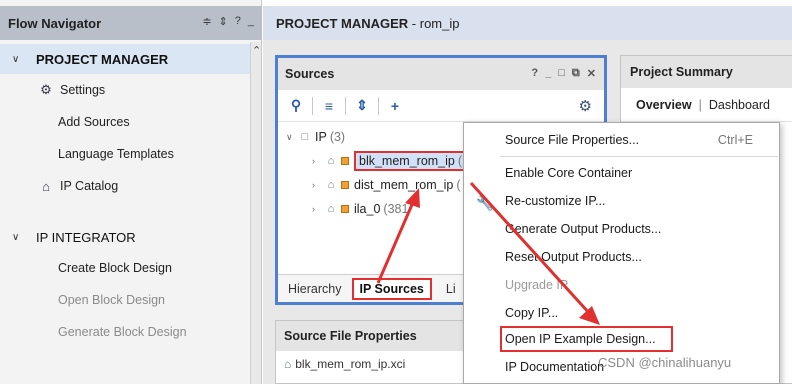 Image resolution: width=792 pixels, height=384 pixels. Describe the element at coordinates (621, 285) in the screenshot. I see `menu-item-upgrade-ip: Upgrade IP` at that location.